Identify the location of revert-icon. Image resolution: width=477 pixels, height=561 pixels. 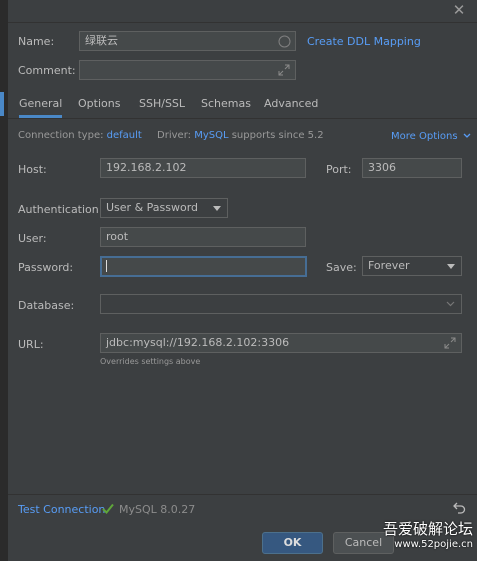
(459, 508).